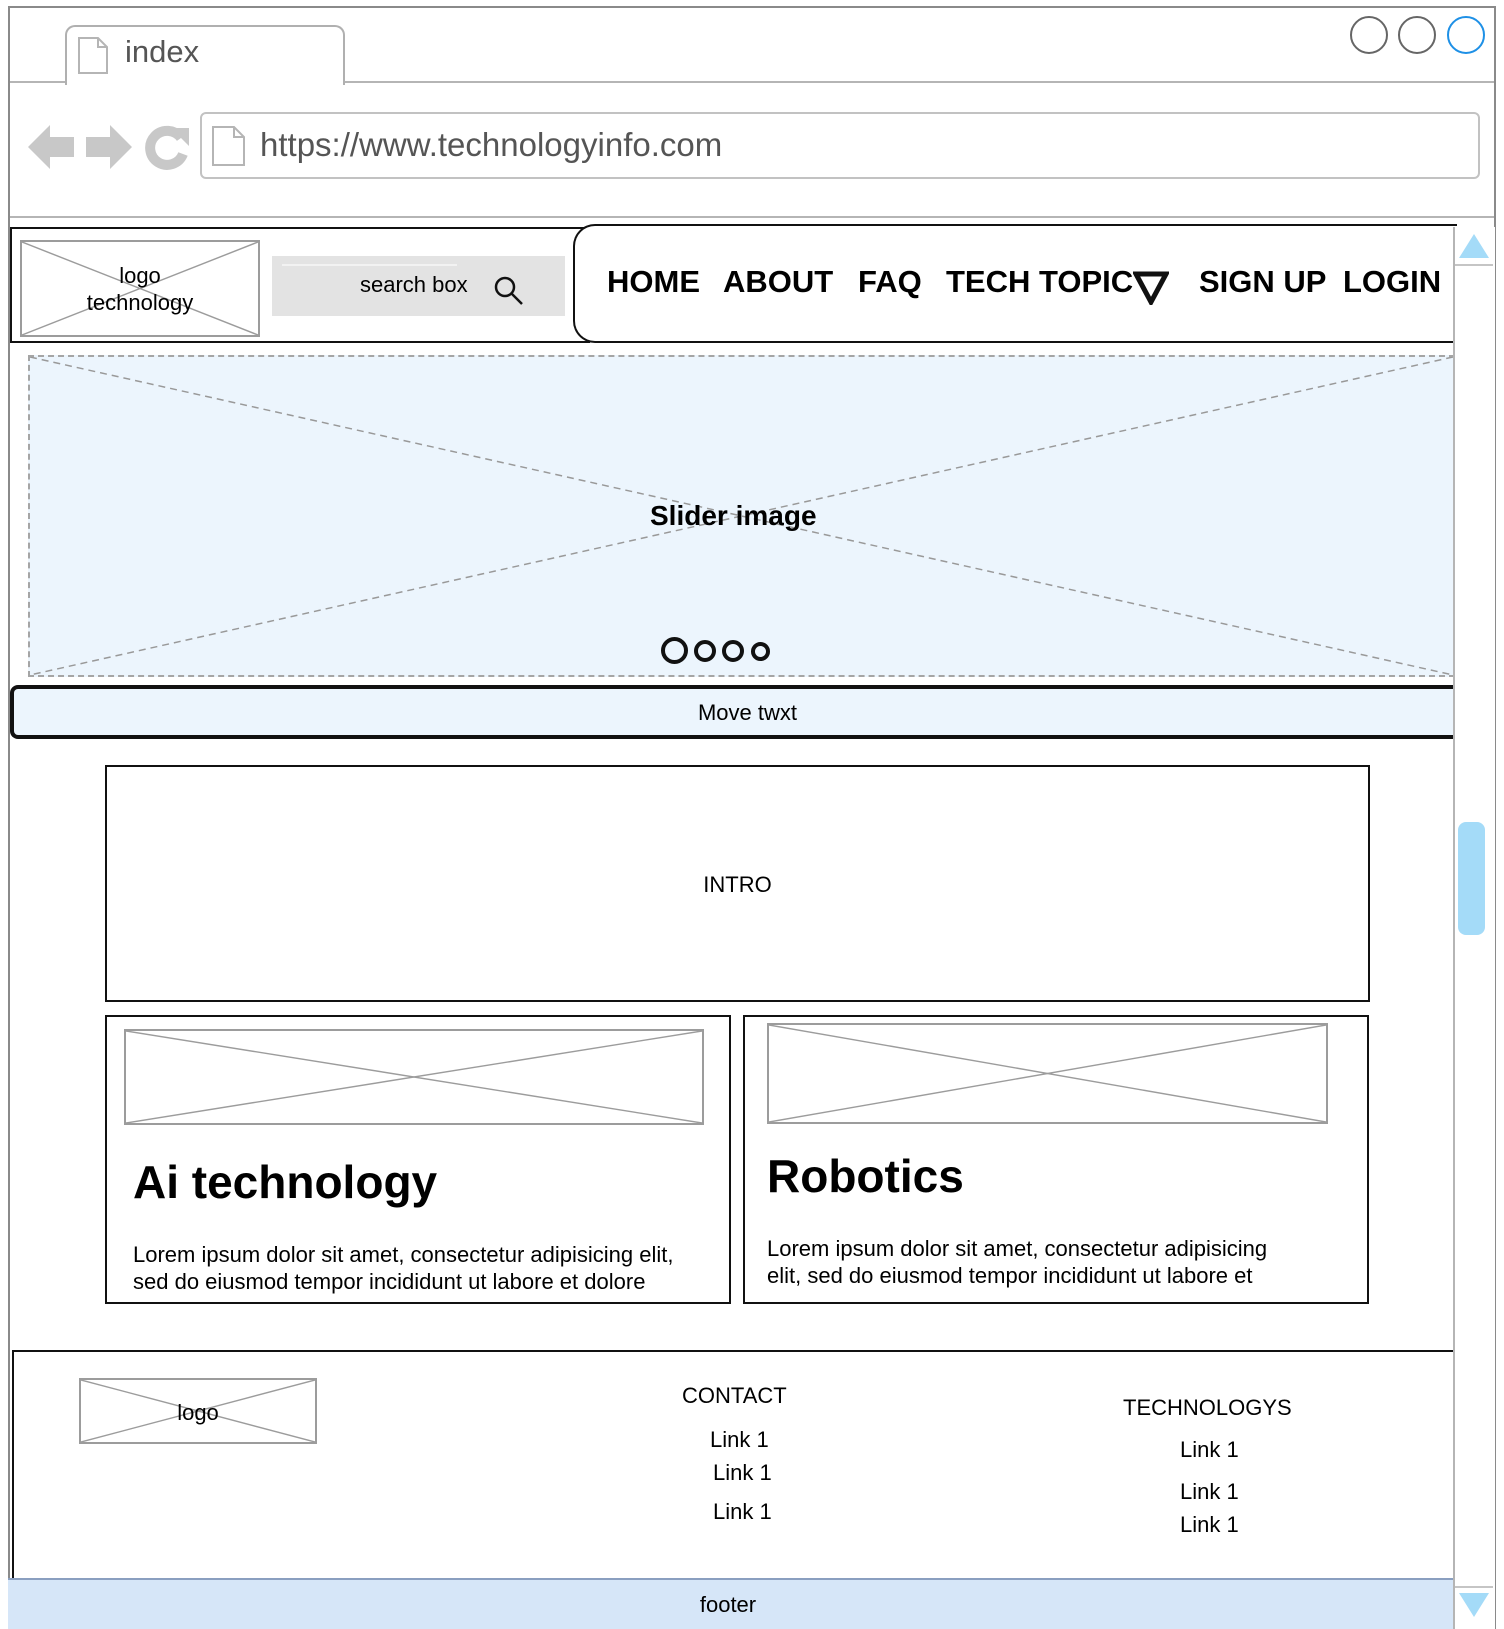 This screenshot has width=1504, height=1629. What do you see at coordinates (1474, 246) in the screenshot?
I see `scroll-up-arrow-icon` at bounding box center [1474, 246].